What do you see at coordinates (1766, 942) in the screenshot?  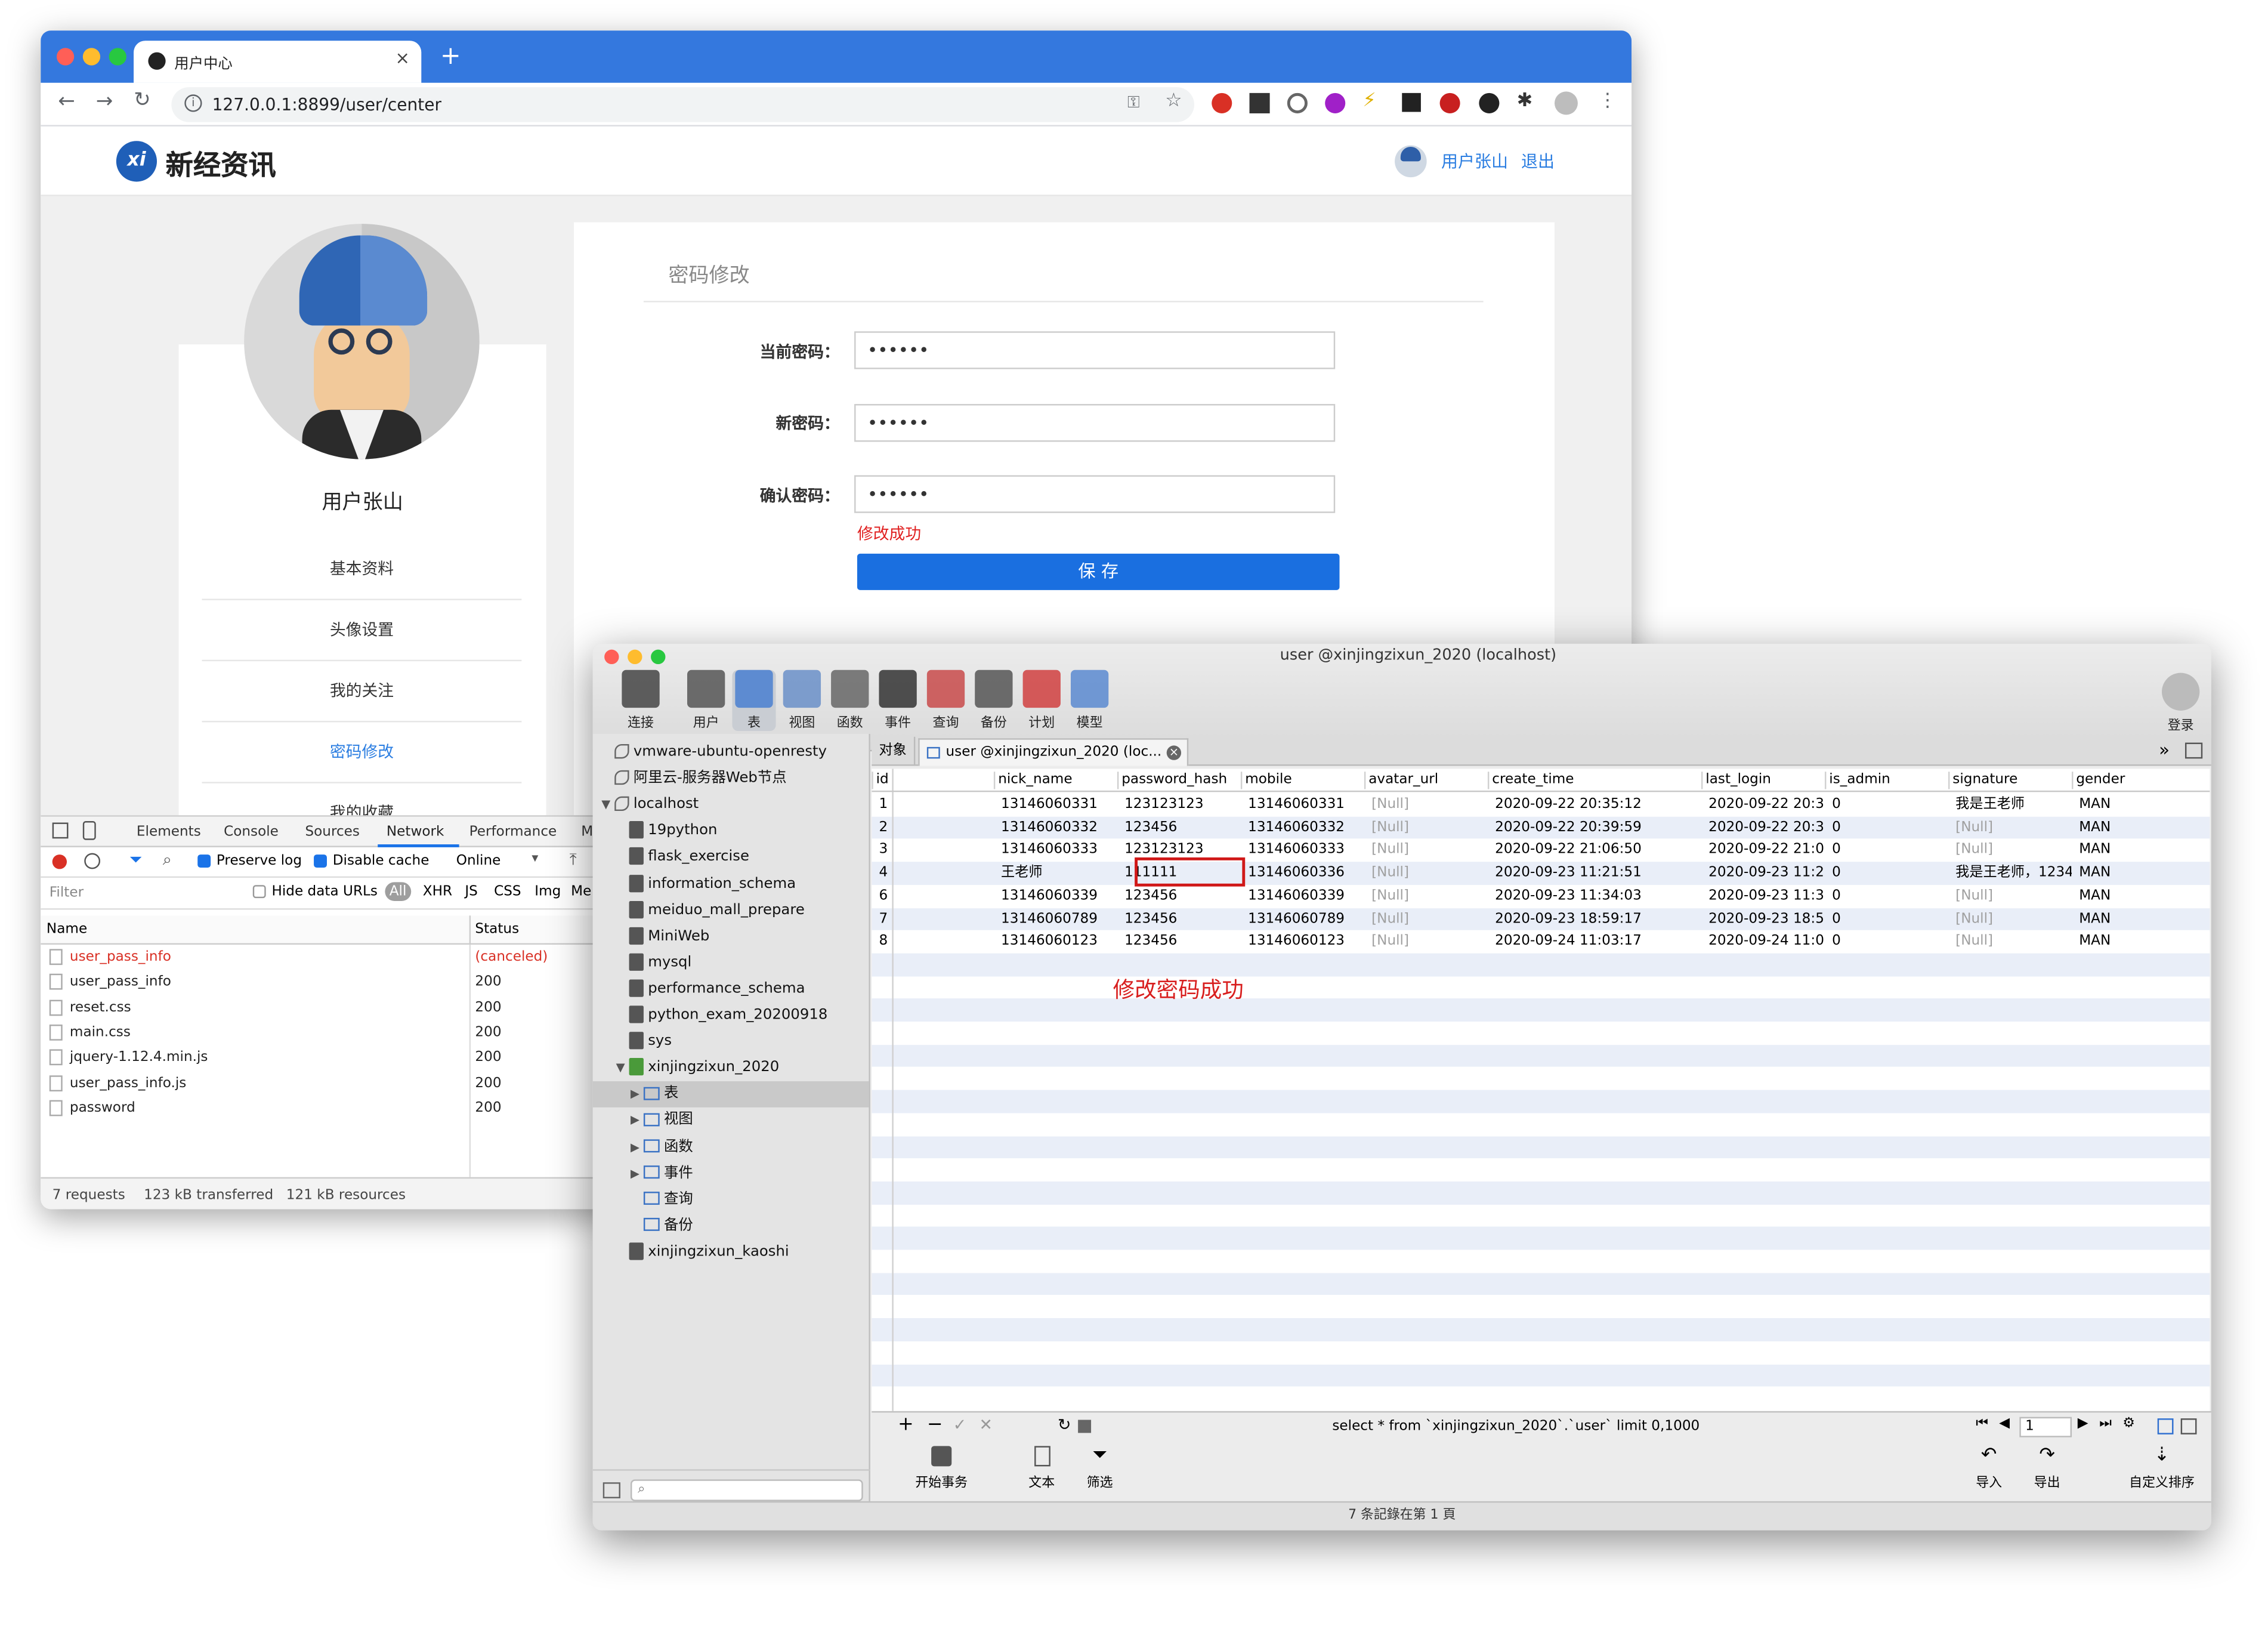 I see `table-cell: 2020-09-24 11:0` at bounding box center [1766, 942].